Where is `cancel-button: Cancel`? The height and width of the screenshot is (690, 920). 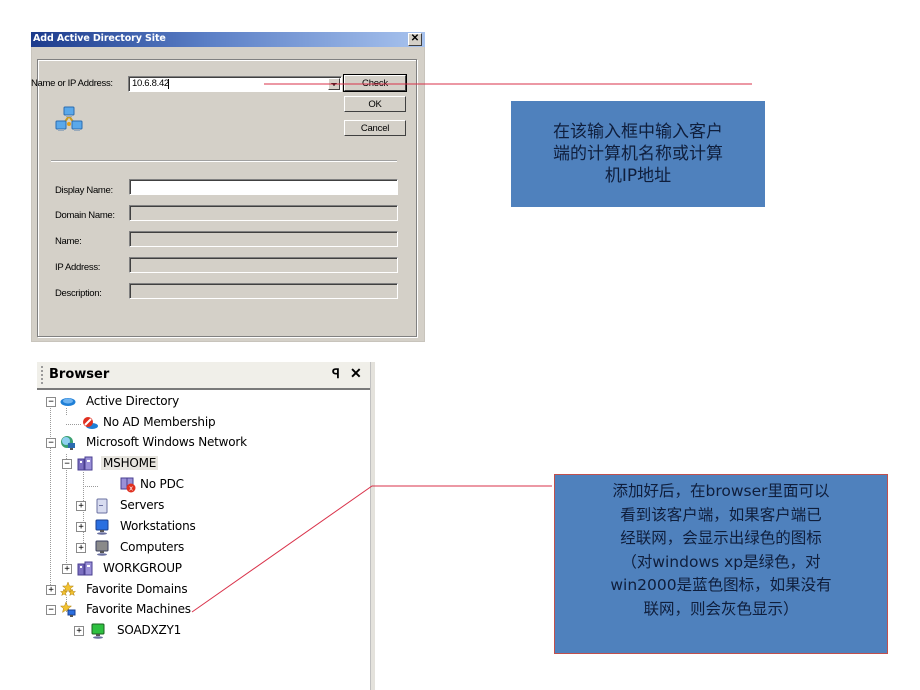
cancel-button: Cancel is located at coordinates (375, 128).